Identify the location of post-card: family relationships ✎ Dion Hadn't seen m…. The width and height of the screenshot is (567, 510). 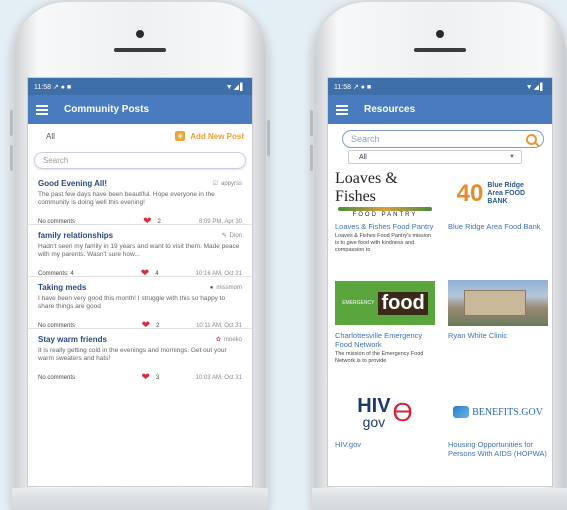
(140, 252).